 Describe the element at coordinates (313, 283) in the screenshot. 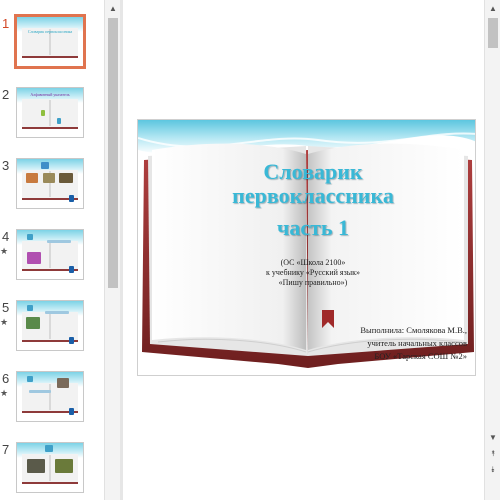

I see `slide-subtitle-line-3: «Пишу правильно»)` at that location.